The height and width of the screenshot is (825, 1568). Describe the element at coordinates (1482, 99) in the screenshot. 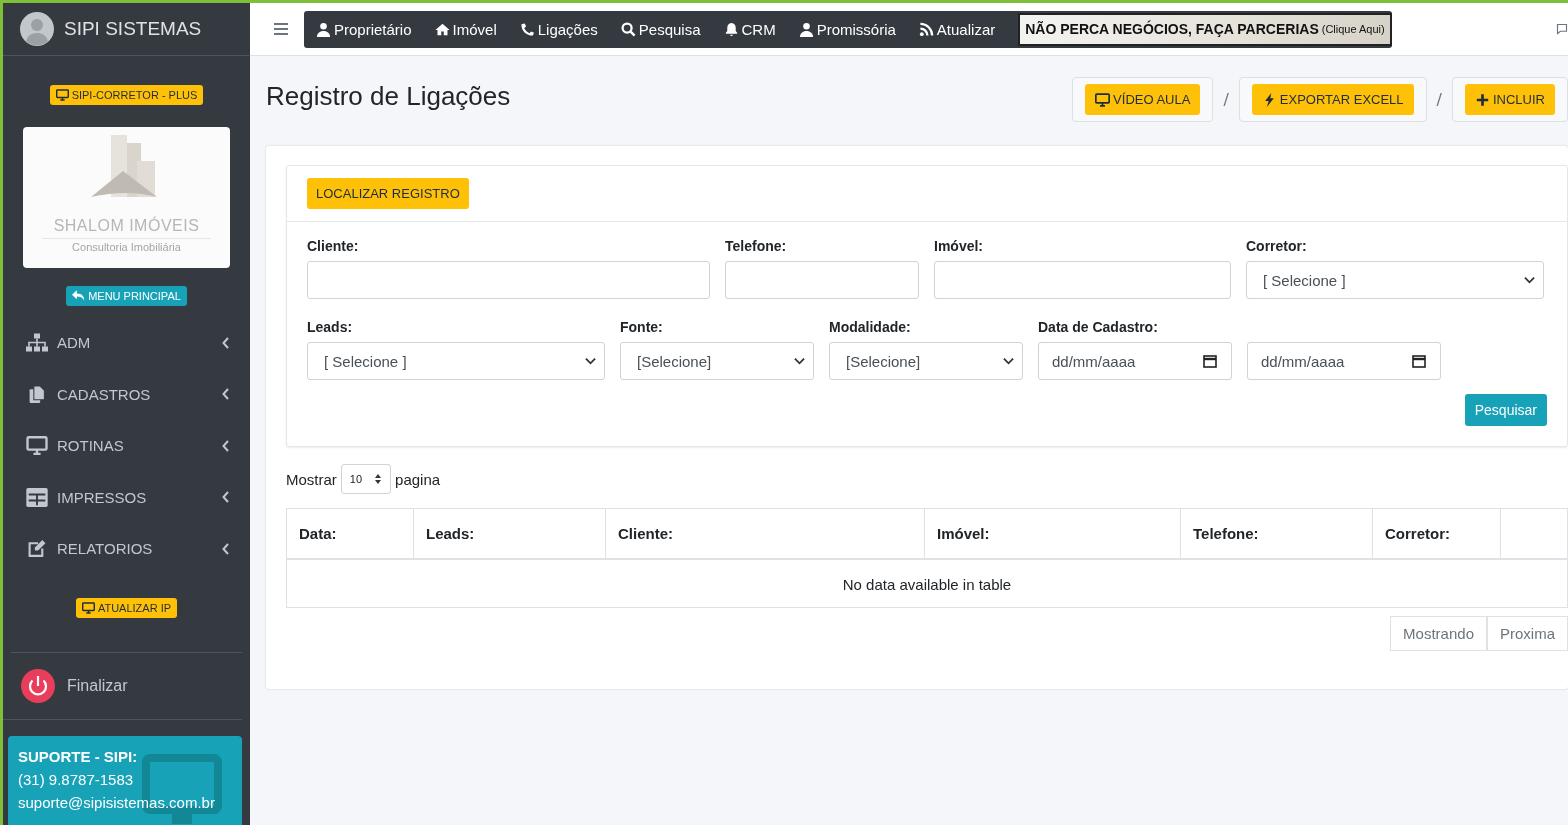

I see `plus-icon` at that location.